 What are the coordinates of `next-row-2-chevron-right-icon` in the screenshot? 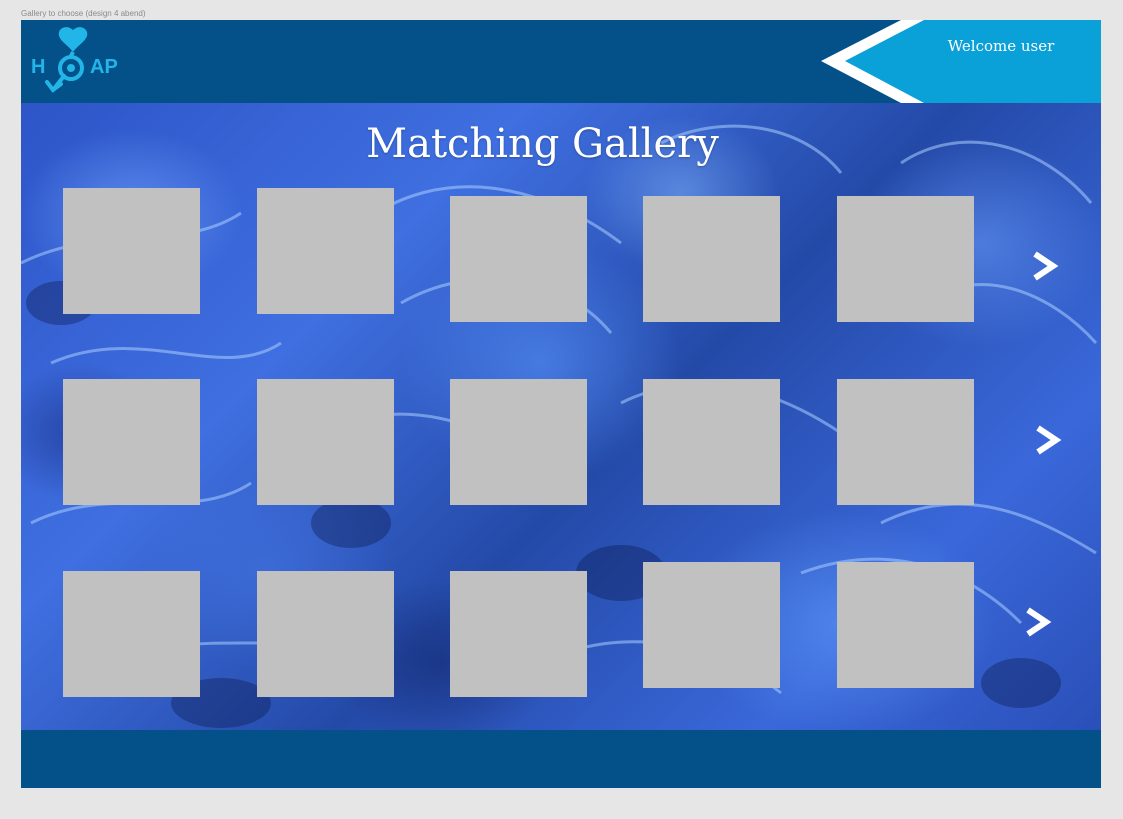 It's located at (1047, 440).